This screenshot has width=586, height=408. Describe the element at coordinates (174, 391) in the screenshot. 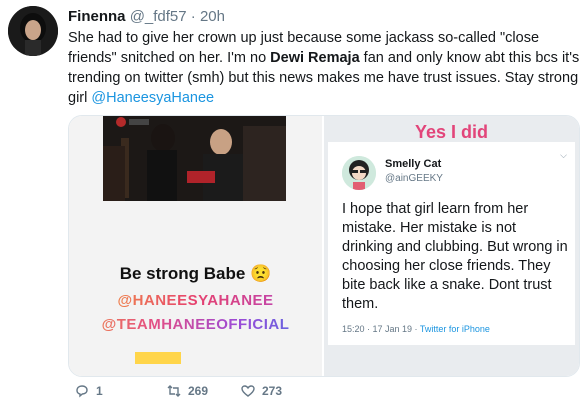

I see `retweet-icon` at that location.